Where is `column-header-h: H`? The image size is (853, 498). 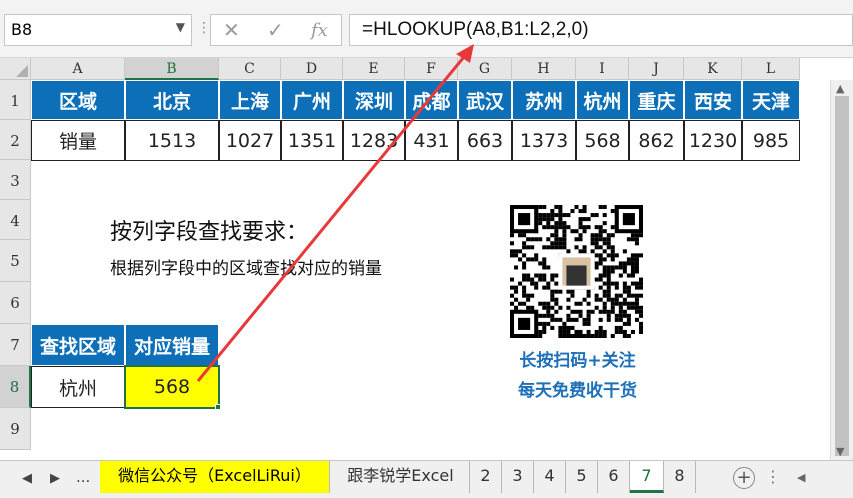 column-header-h: H is located at coordinates (544, 69).